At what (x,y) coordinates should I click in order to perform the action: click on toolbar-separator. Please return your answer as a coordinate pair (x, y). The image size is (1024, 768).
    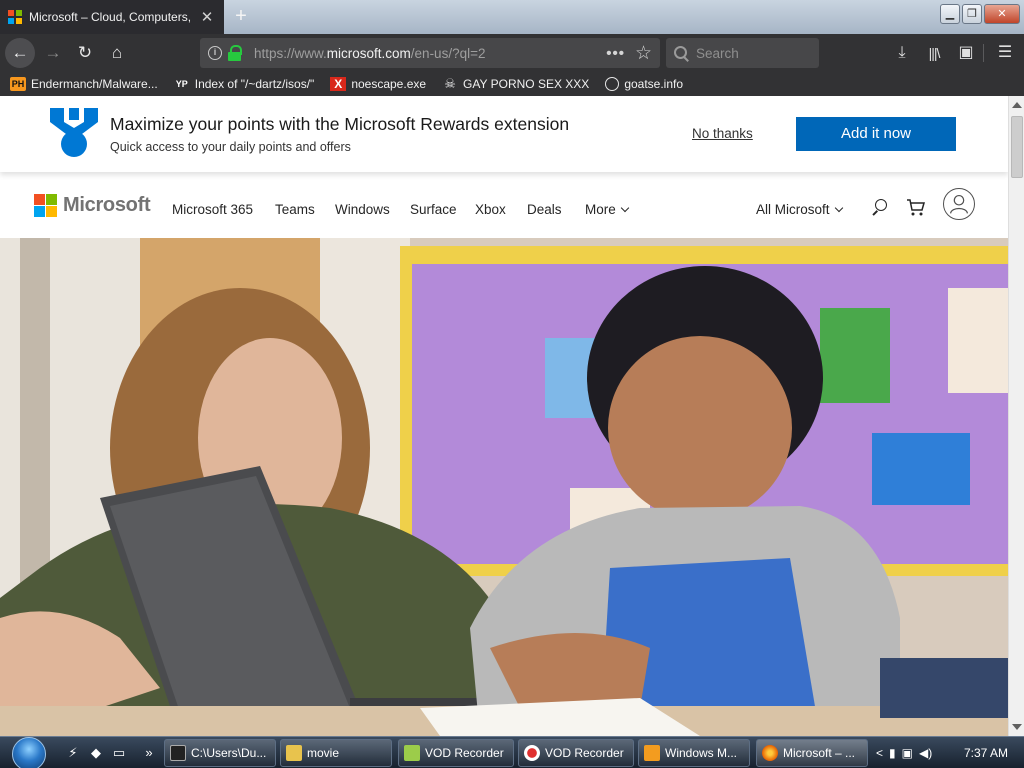
    Looking at the image, I should click on (983, 53).